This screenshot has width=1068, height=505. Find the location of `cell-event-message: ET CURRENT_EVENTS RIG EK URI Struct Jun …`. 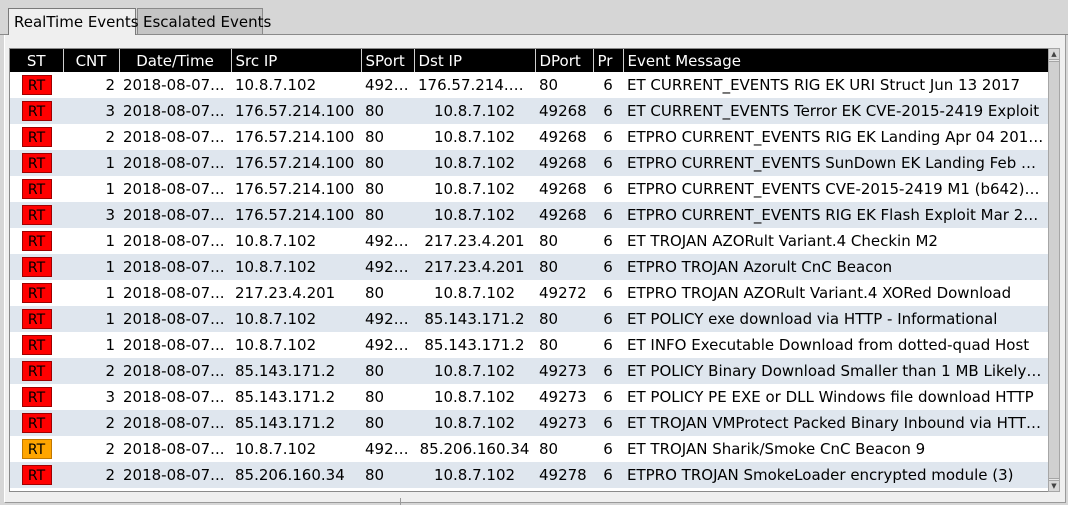

cell-event-message: ET CURRENT_EVENTS RIG EK URI Struct Jun … is located at coordinates (835, 85).